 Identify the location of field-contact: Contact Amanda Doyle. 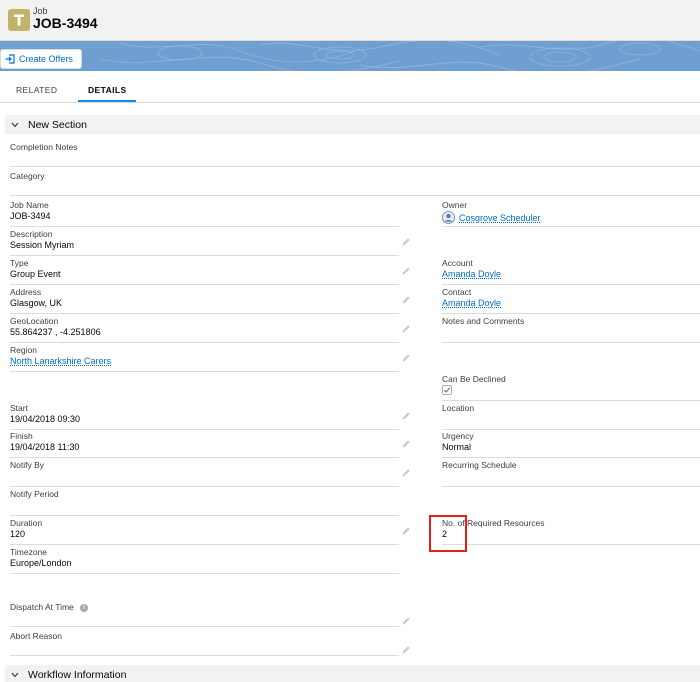
(571, 299).